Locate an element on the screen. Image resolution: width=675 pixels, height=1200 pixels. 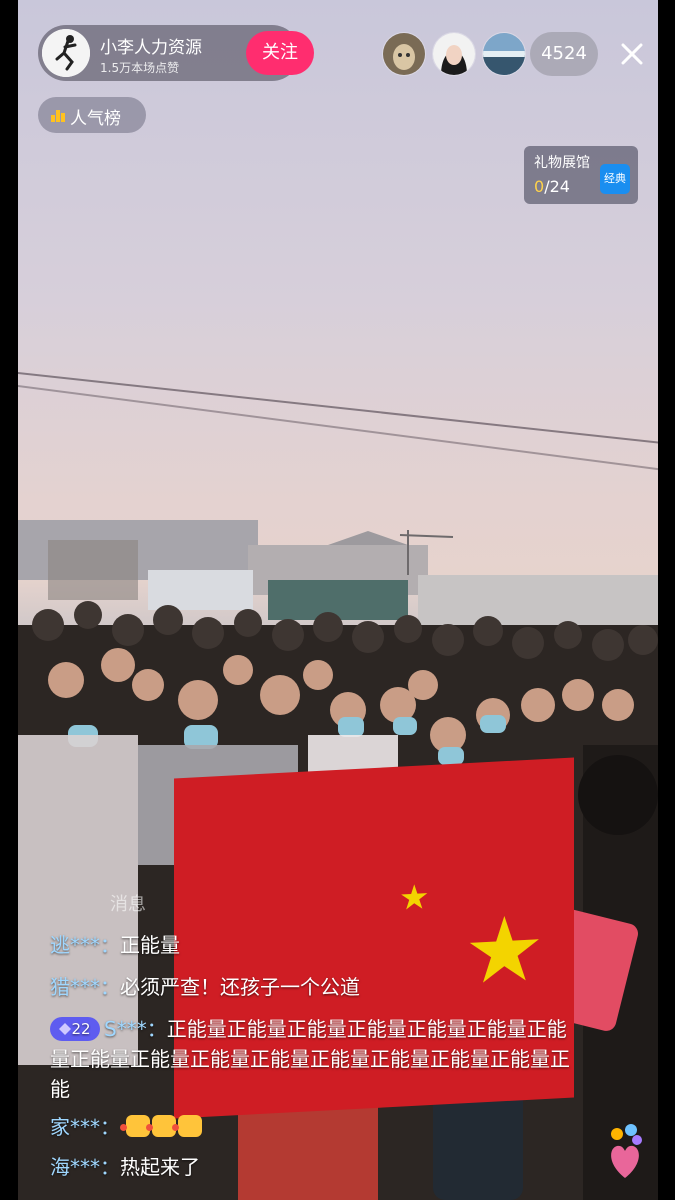
close-icon is located at coordinates (632, 54).